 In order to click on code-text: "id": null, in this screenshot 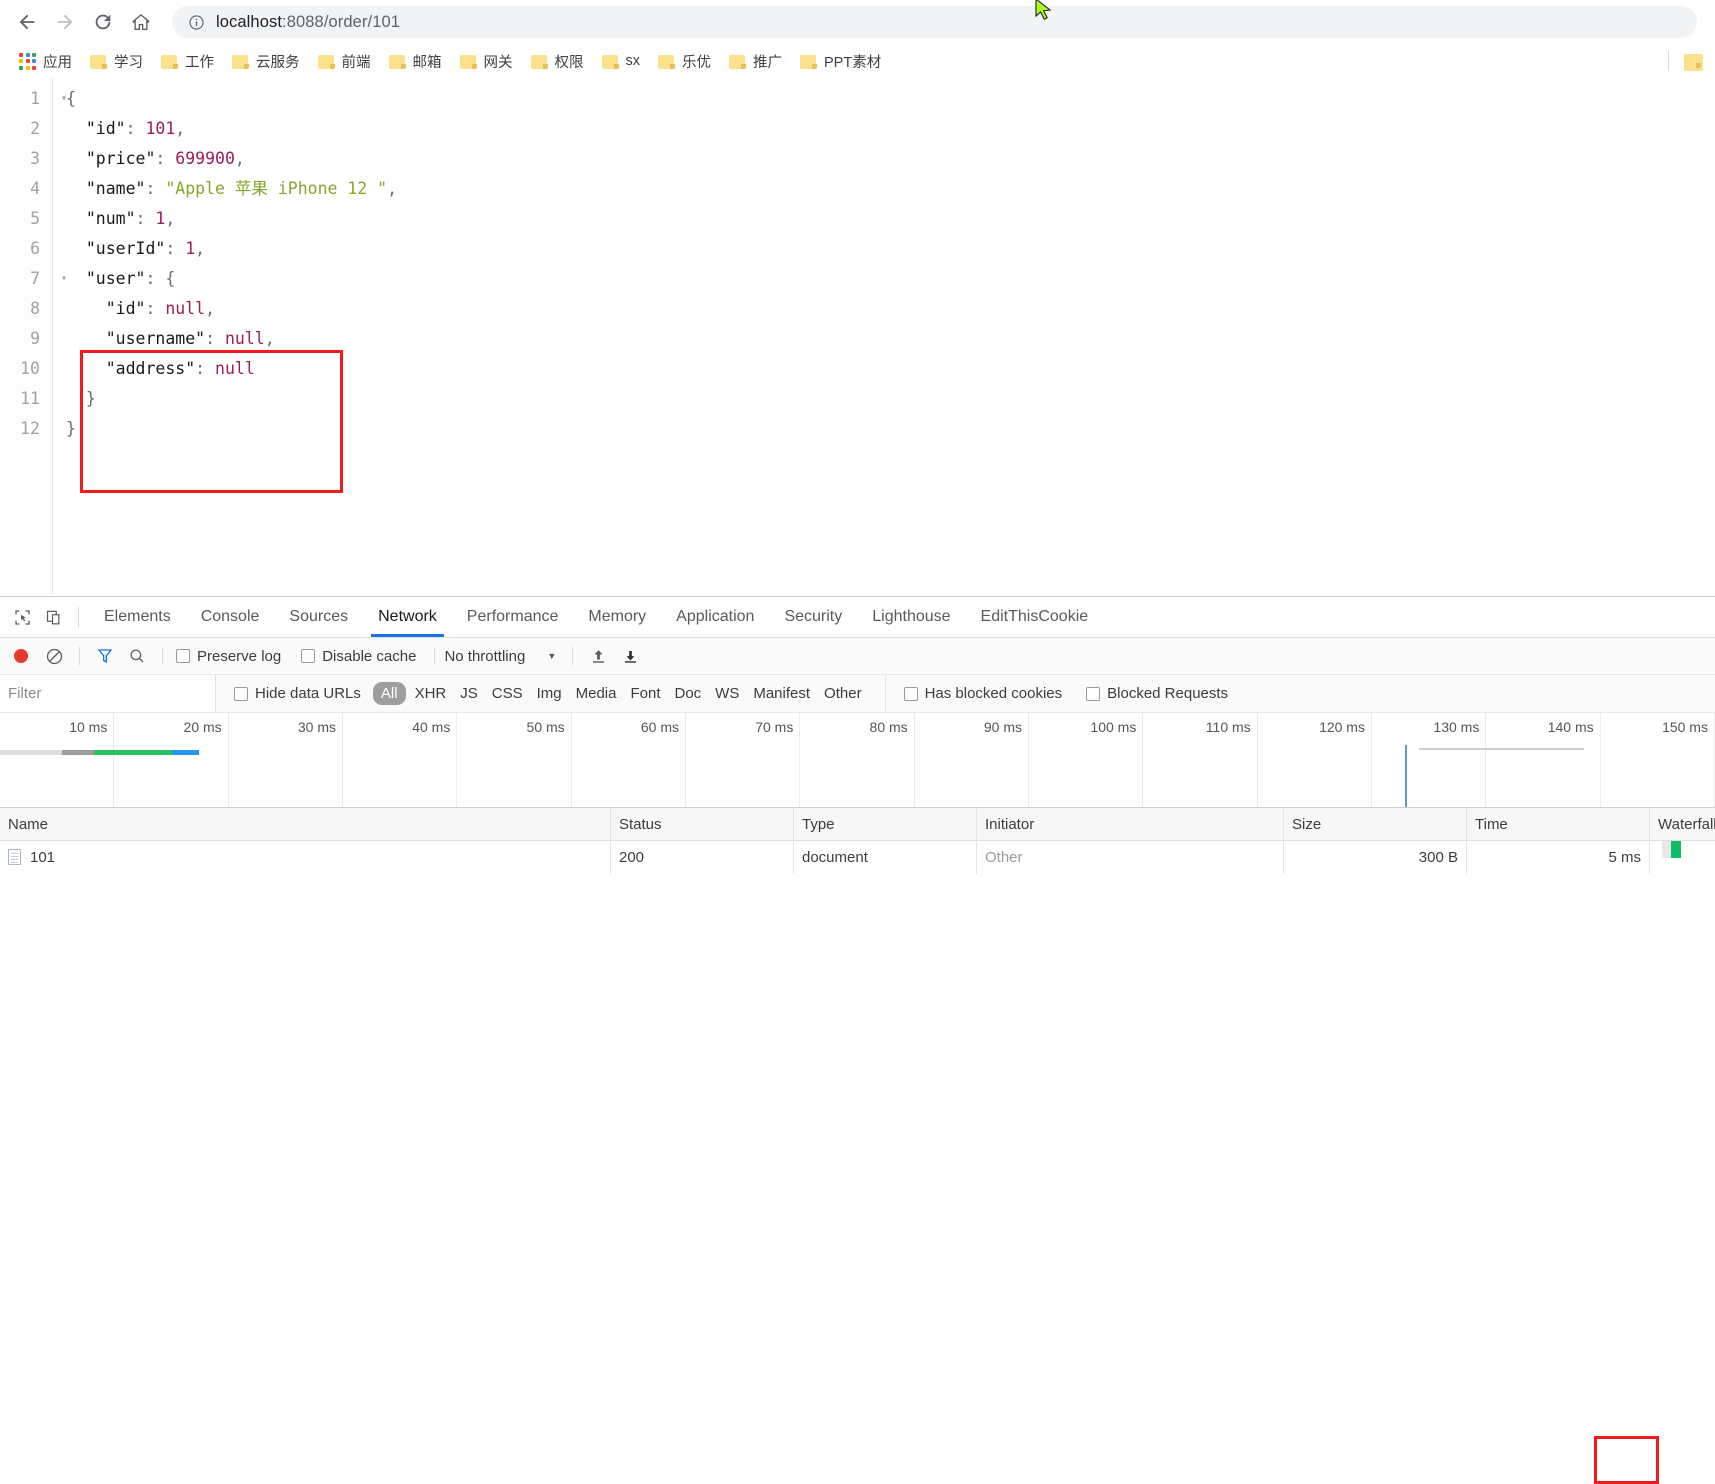, I will do `click(140, 309)`.